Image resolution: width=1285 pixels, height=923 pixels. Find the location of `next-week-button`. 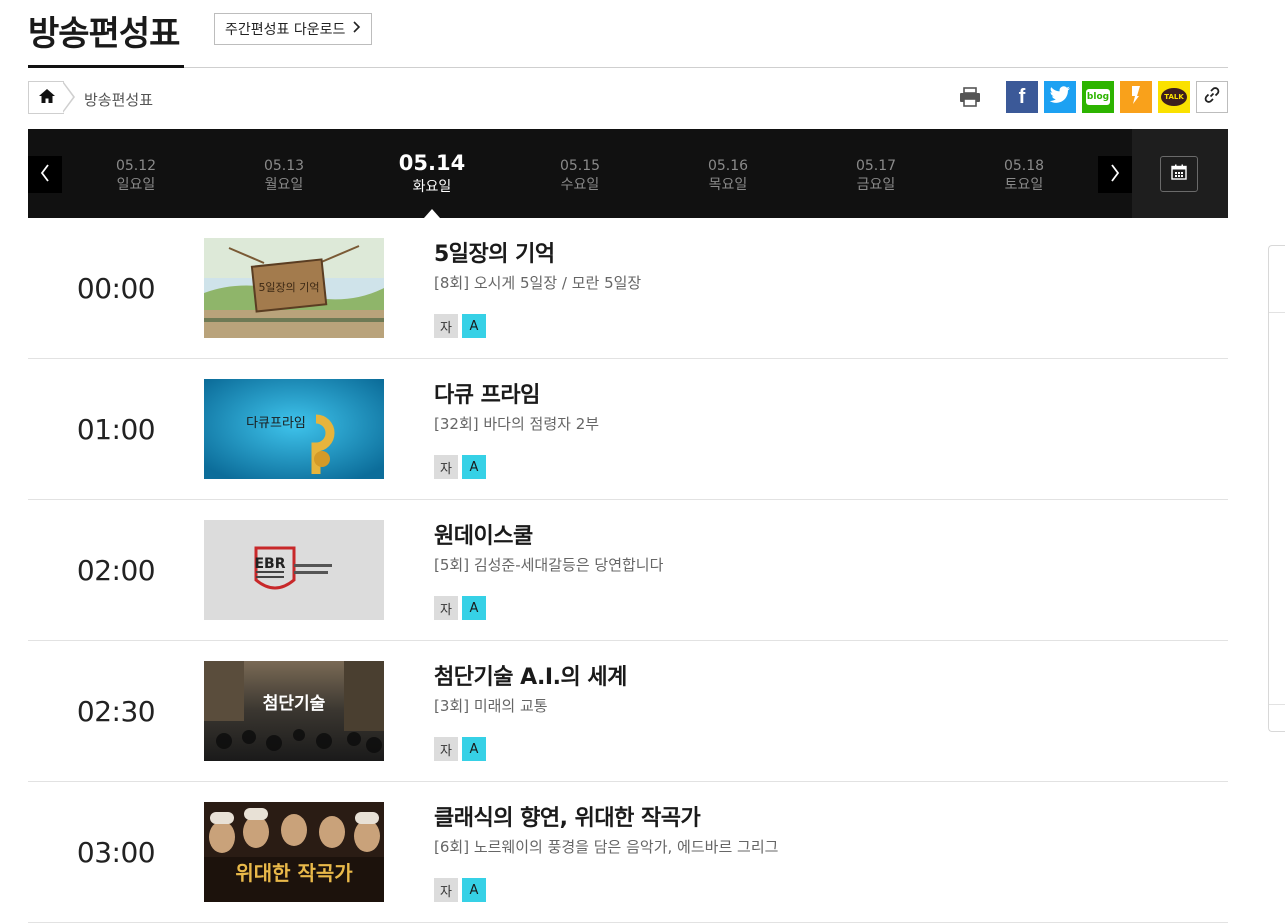

next-week-button is located at coordinates (1115, 174).